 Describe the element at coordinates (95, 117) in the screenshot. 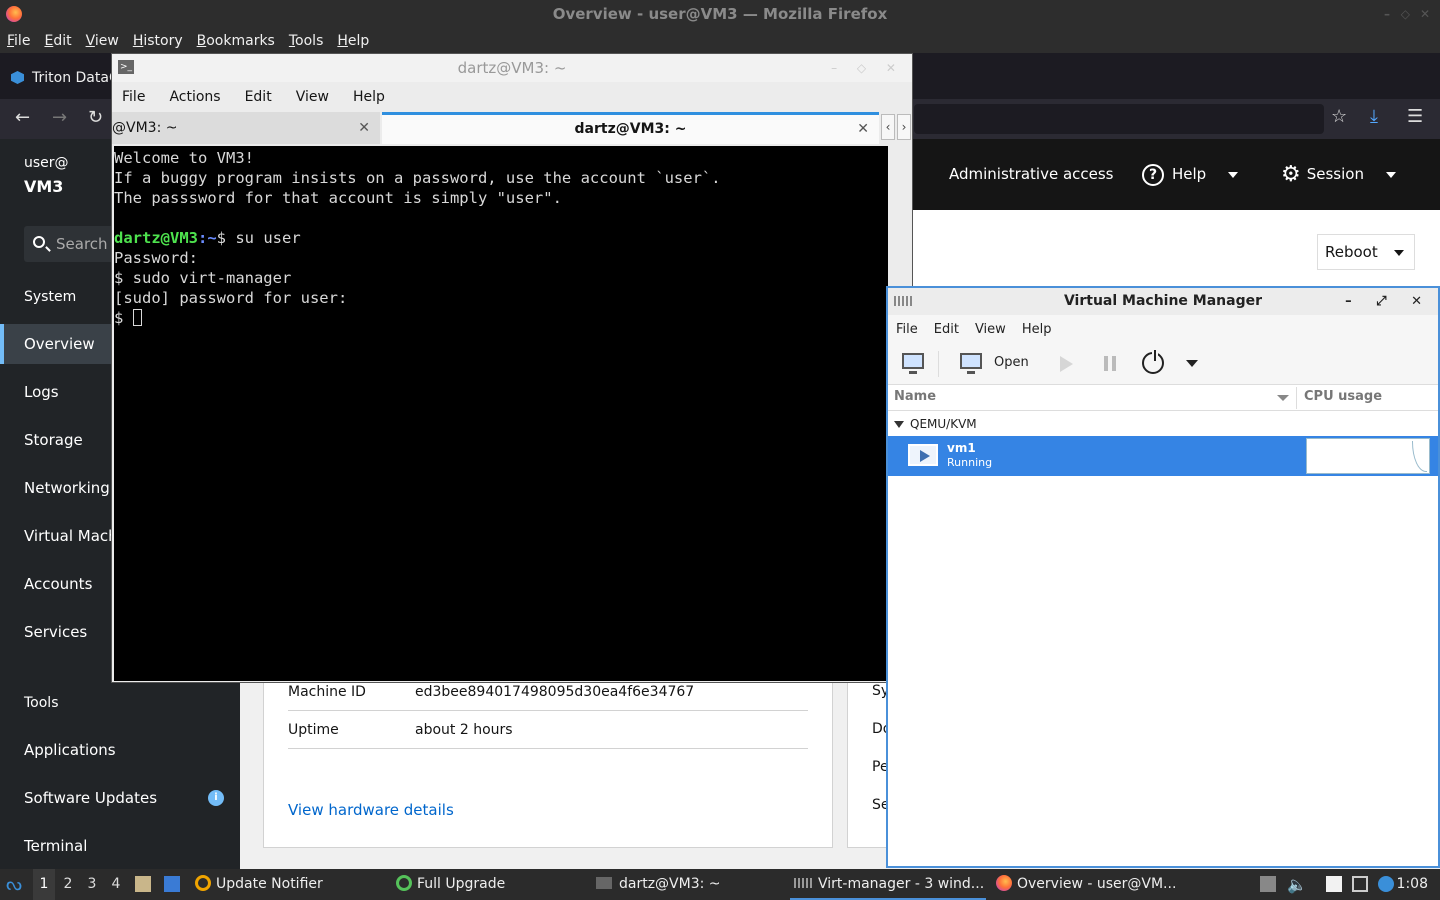

I see `reload-icon: ↻` at that location.